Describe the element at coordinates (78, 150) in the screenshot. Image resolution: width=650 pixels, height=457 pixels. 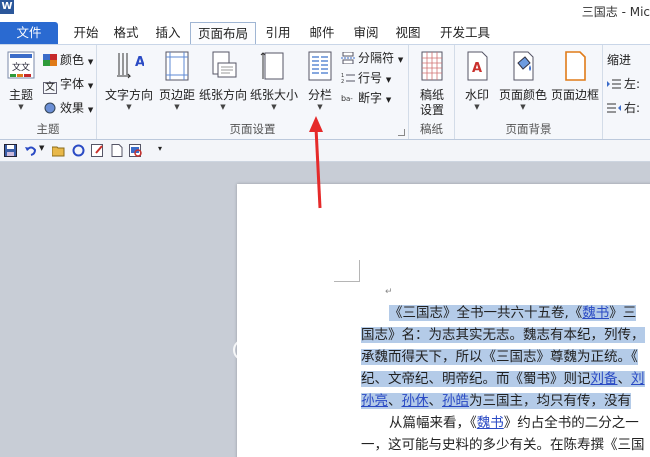
I see `refresh-icon` at that location.